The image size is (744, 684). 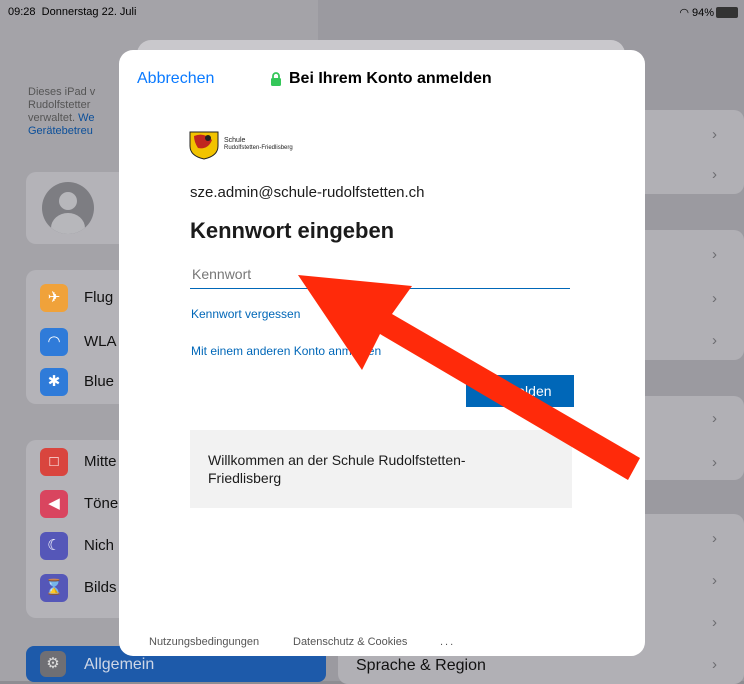 I want to click on hourglass-icon: ⌛, so click(x=54, y=588).